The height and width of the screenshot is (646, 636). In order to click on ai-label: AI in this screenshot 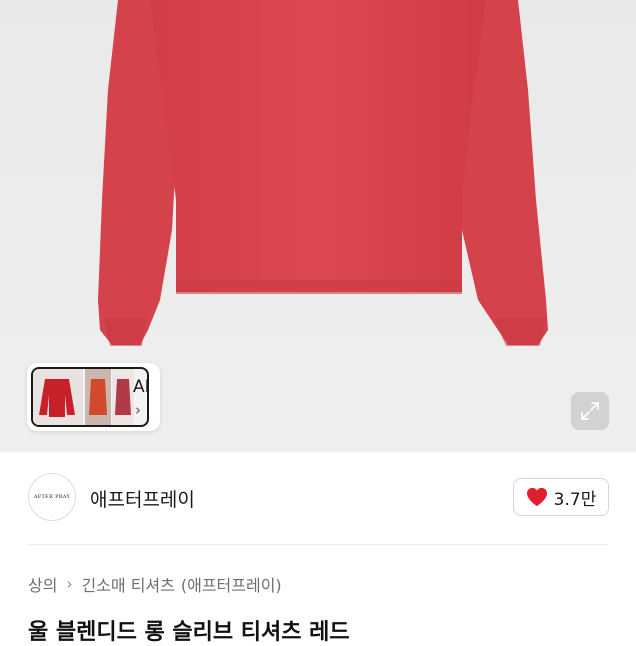, I will do `click(141, 387)`.